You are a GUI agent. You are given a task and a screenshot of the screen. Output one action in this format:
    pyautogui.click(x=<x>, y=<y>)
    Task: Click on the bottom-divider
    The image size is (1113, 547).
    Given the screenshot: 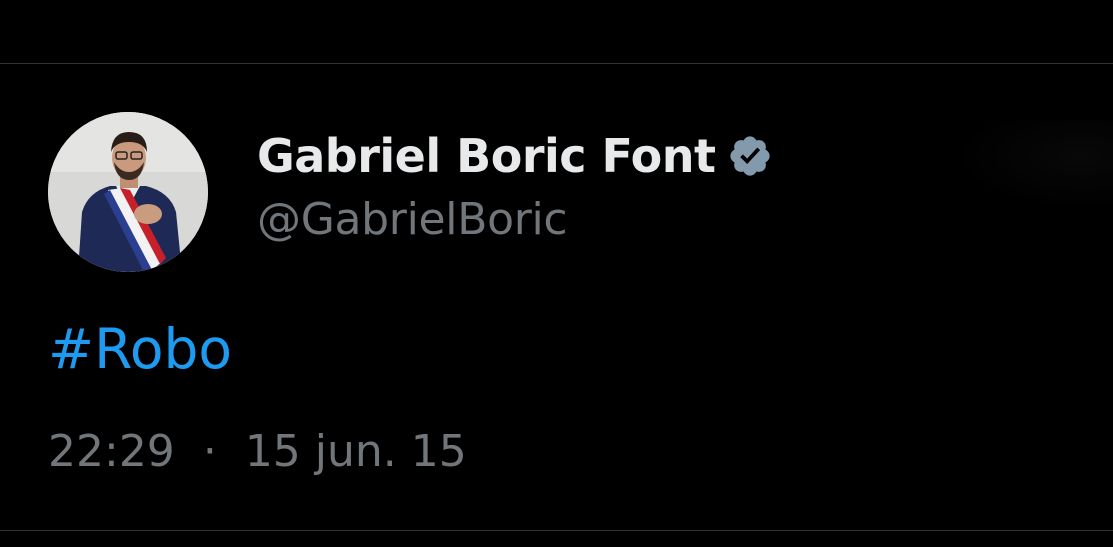 What is the action you would take?
    pyautogui.click(x=556, y=530)
    